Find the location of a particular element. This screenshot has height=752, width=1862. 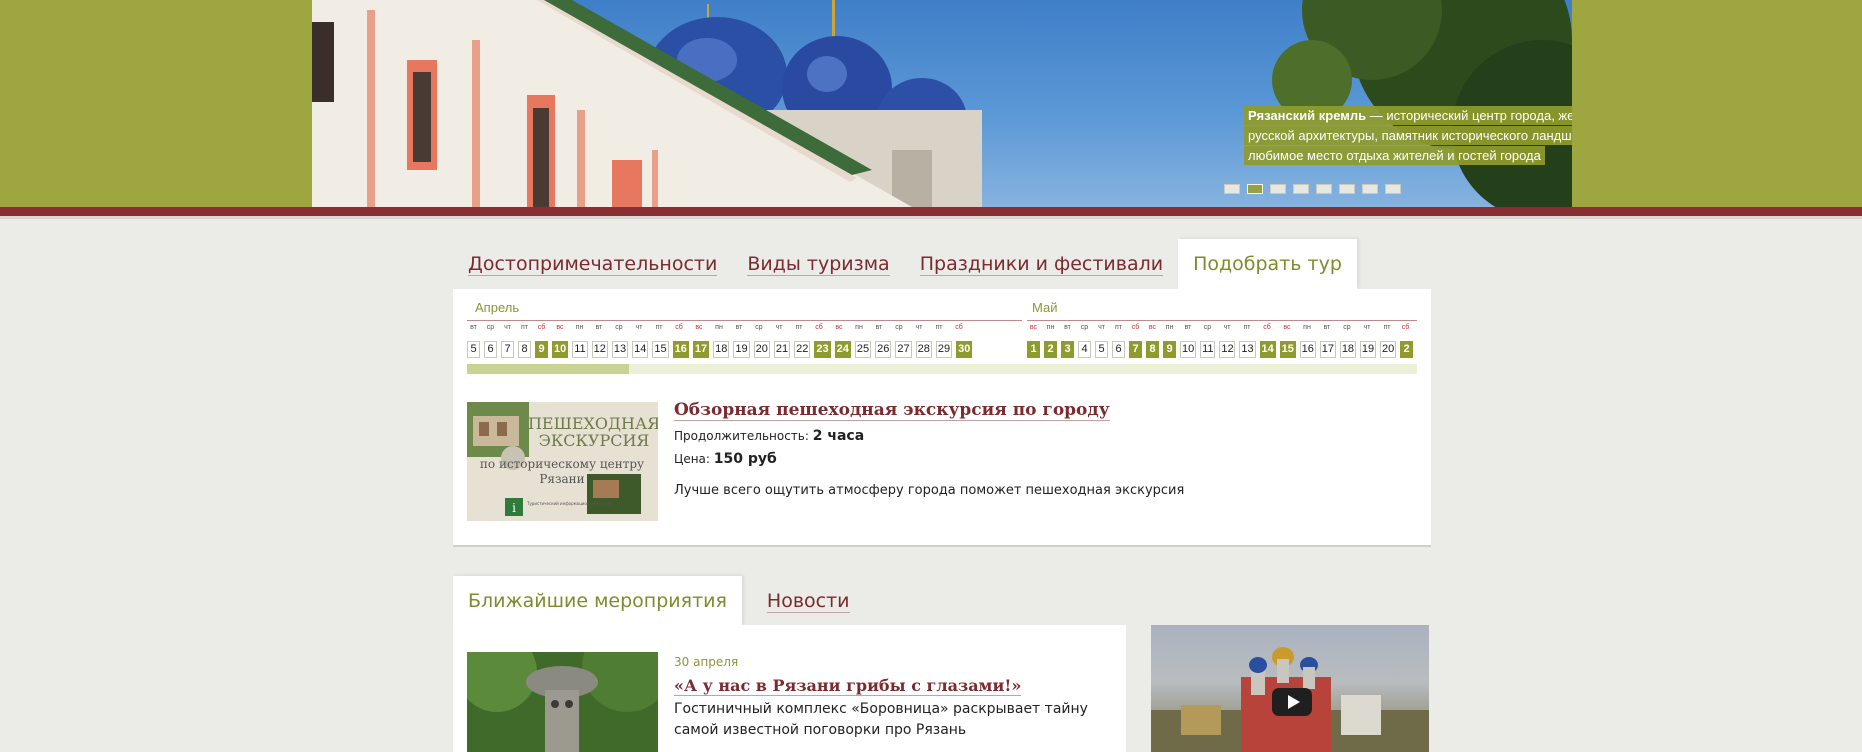

date-april-15: 20 is located at coordinates (761, 349).